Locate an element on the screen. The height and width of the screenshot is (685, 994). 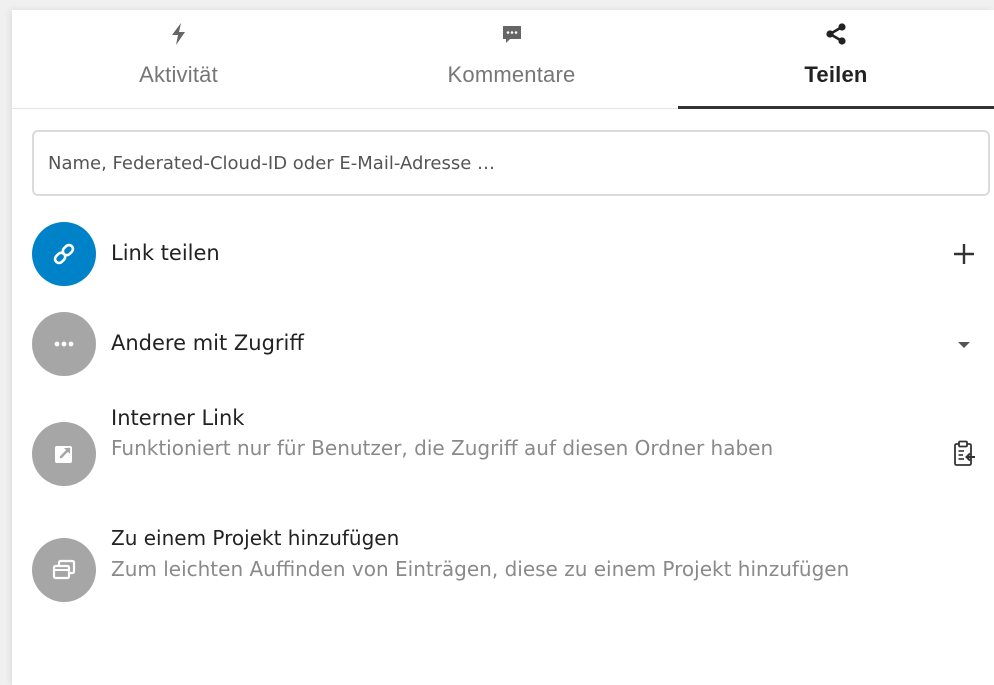
tab-activity: Aktivität is located at coordinates (178, 59).